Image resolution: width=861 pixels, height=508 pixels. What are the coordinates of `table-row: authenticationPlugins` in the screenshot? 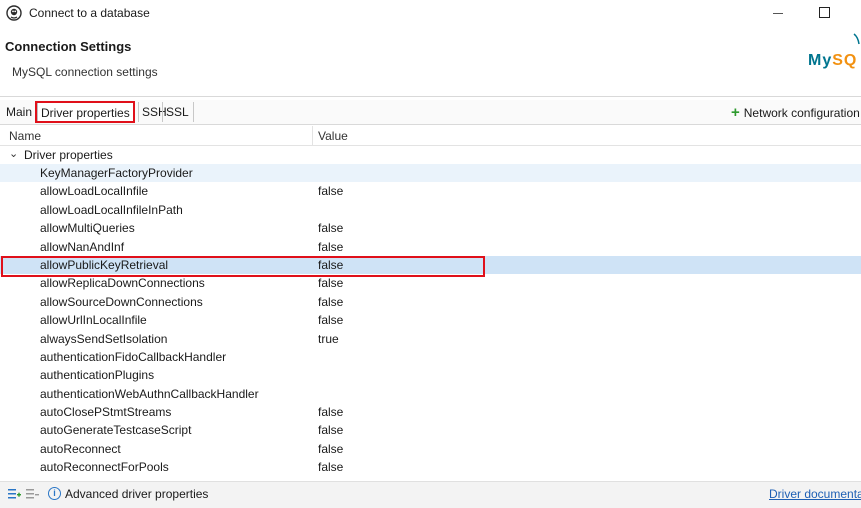 It's located at (430, 375).